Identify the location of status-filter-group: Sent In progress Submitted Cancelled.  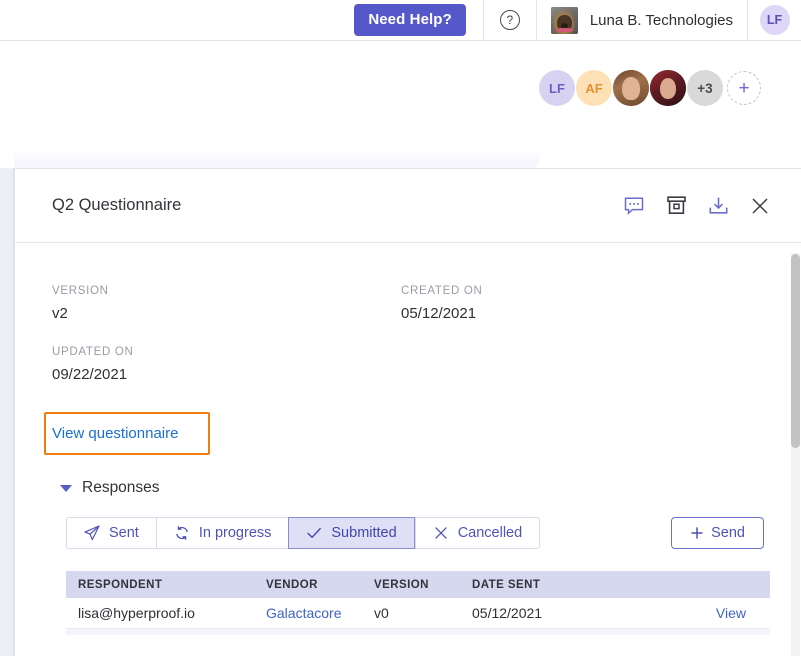
(303, 533).